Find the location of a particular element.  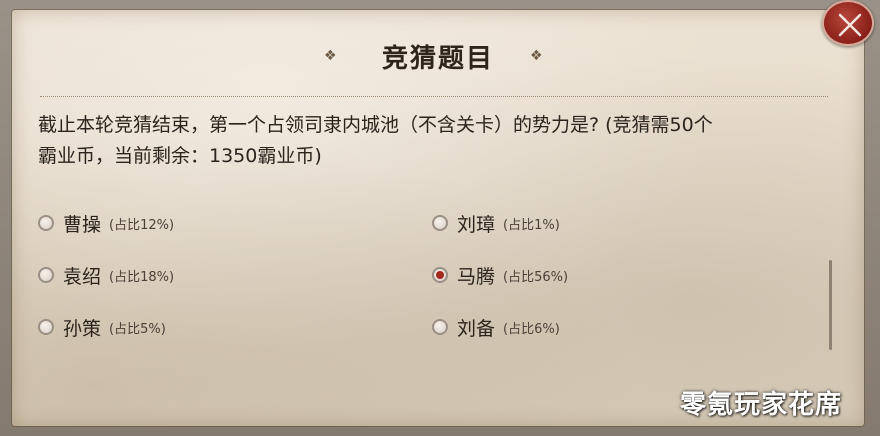

option-share: (占比56%) is located at coordinates (536, 277).